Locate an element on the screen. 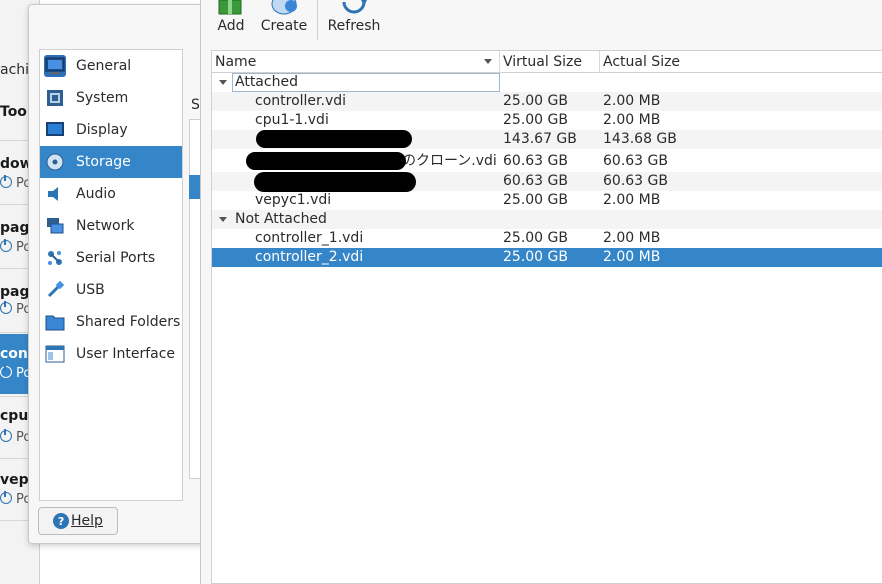 Image resolution: width=882 pixels, height=584 pixels. nav-item-shared-folders: Shared Folders is located at coordinates (111, 322).